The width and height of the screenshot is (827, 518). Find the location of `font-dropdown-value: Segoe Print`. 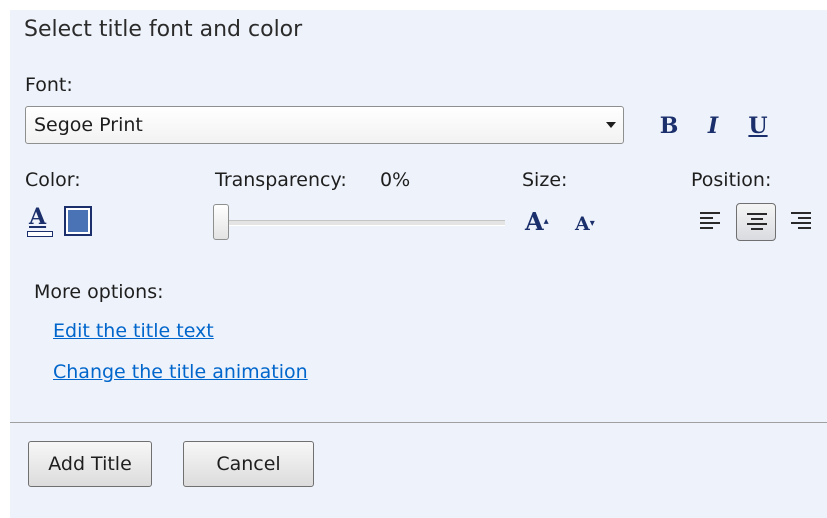

font-dropdown-value: Segoe Print is located at coordinates (88, 125).